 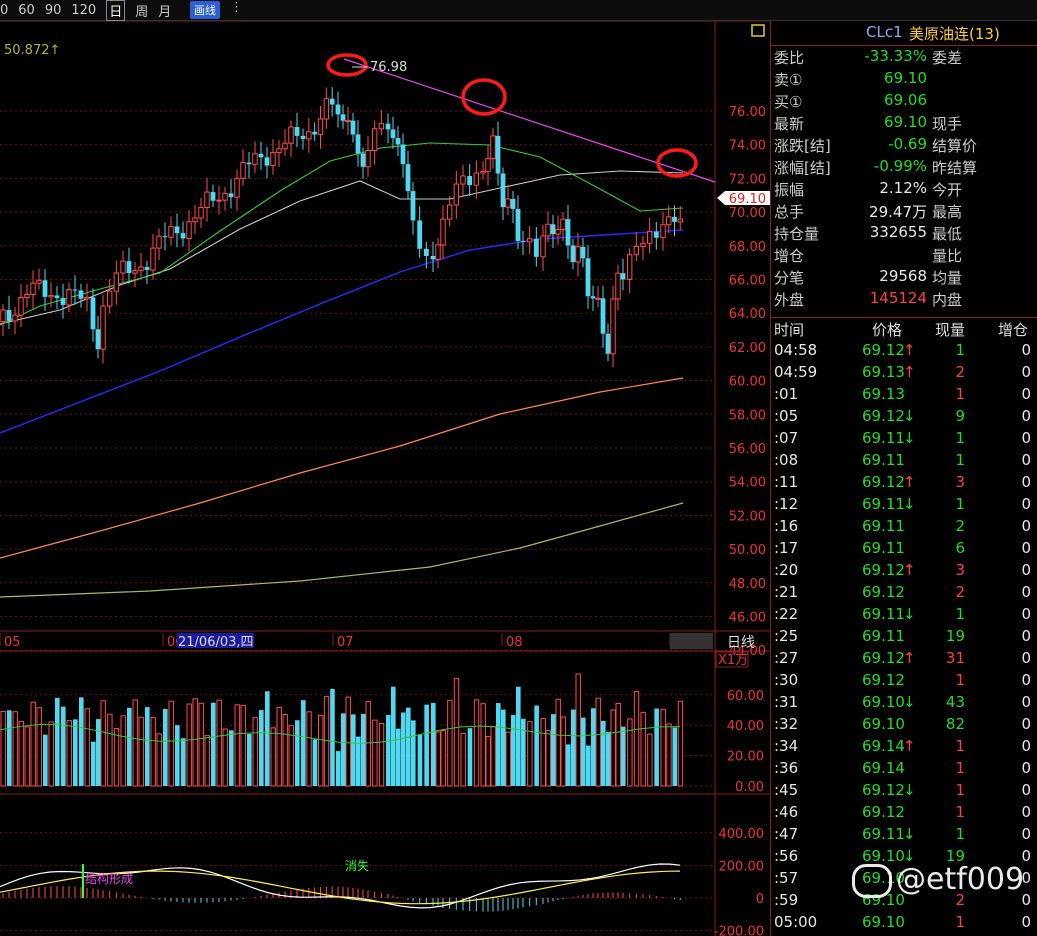 I want to click on quote-label-2: 最高, so click(x=947, y=212).